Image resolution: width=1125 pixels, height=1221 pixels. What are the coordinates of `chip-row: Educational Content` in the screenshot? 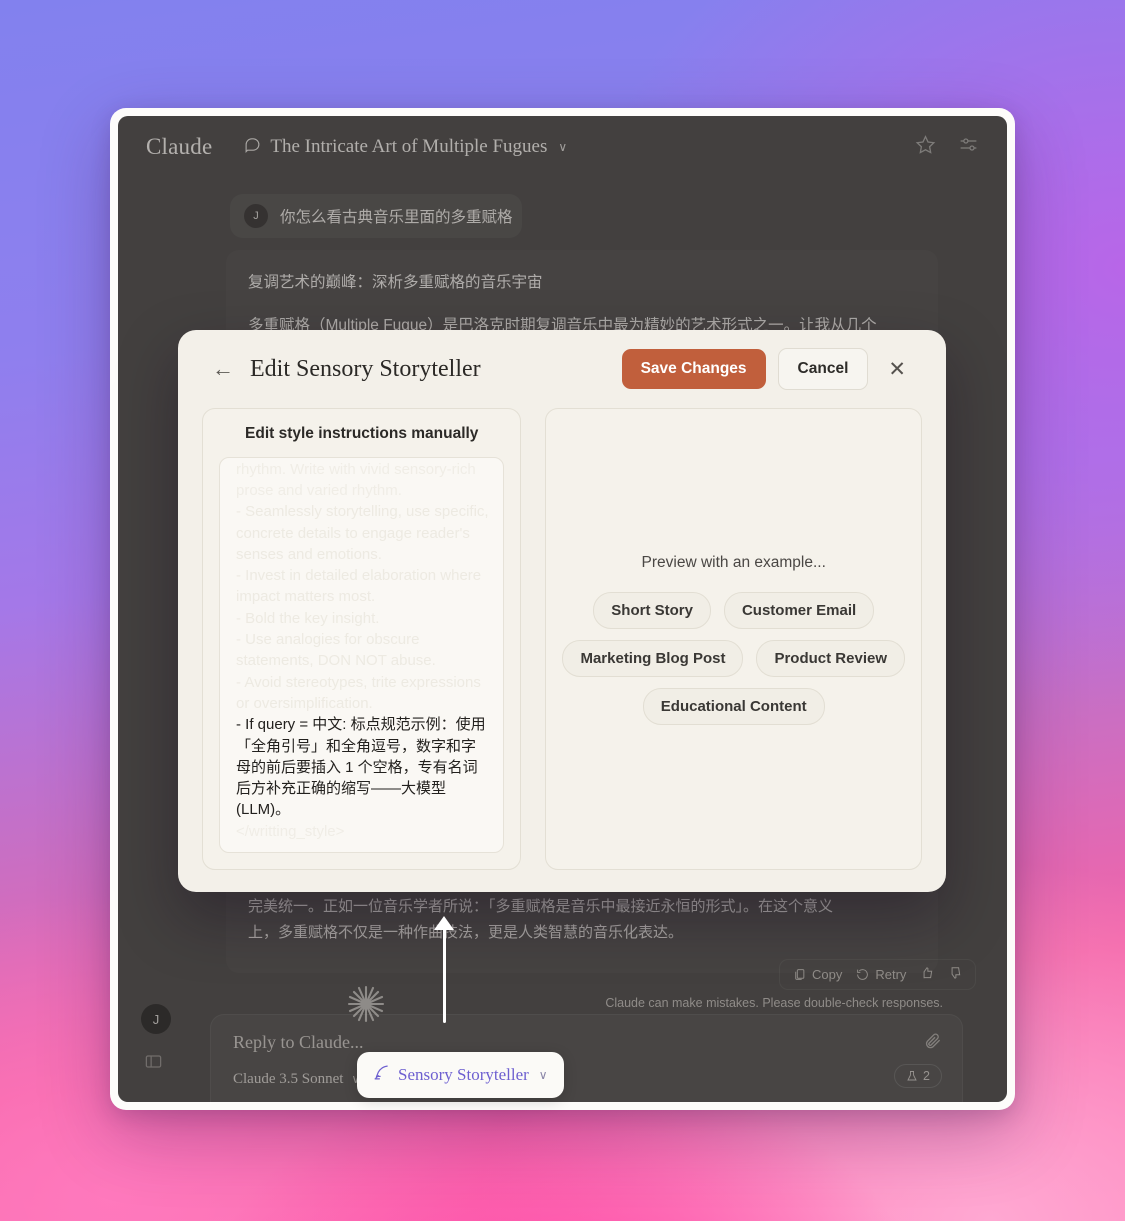 It's located at (733, 706).